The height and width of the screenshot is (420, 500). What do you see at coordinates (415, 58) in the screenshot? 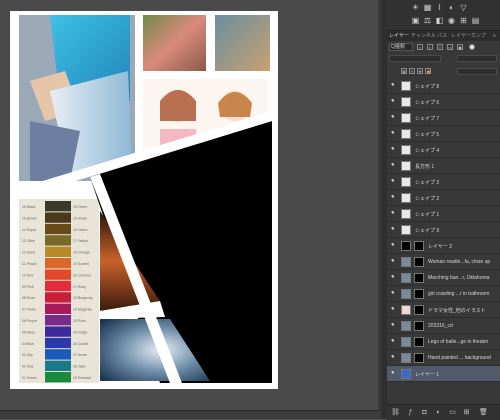
I see `blend-mode-select` at bounding box center [415, 58].